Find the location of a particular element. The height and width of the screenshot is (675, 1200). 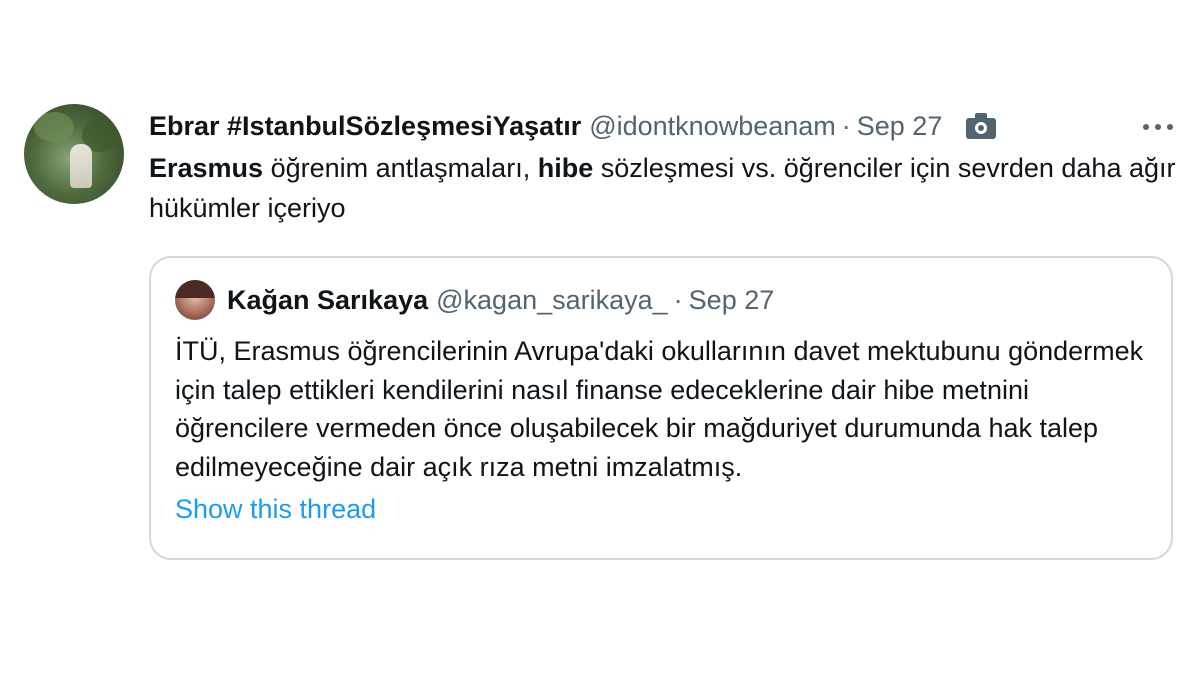

tweet-text-bold-hibe: hibe is located at coordinates (565, 168).